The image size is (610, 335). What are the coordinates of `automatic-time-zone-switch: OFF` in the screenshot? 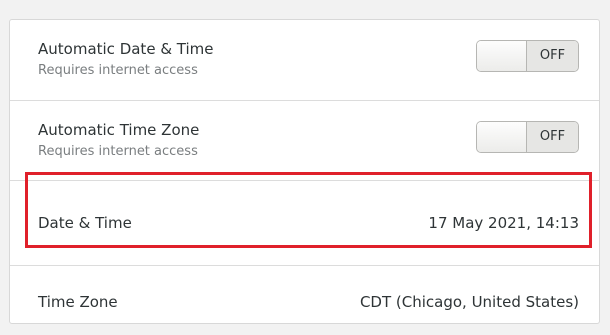 It's located at (527, 137).